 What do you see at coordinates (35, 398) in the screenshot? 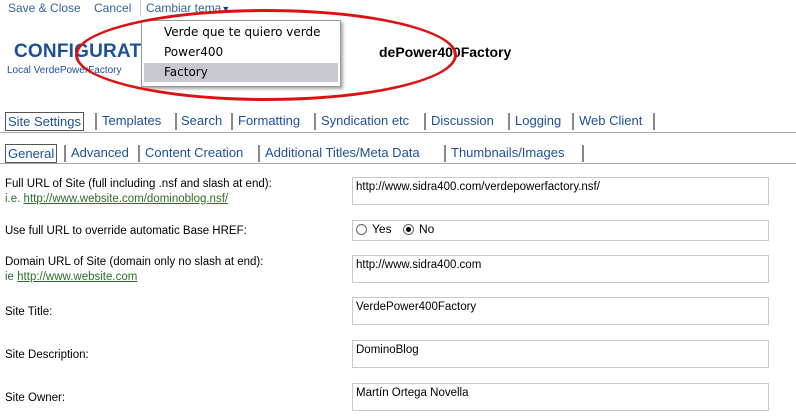
I see `site-owner-label: Site Owner:` at bounding box center [35, 398].